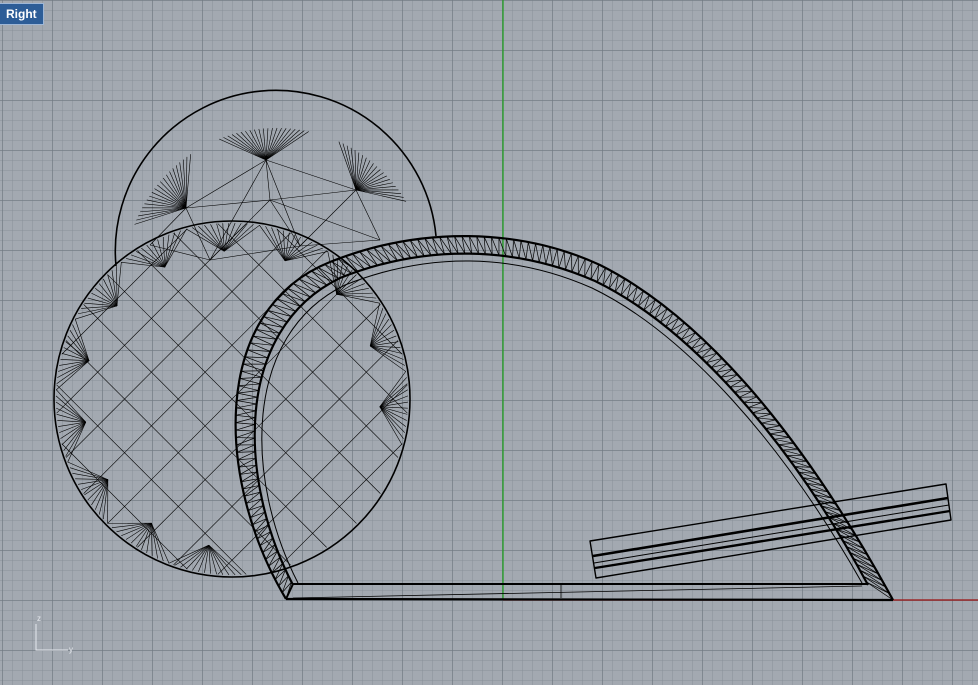 This screenshot has height=685, width=978. What do you see at coordinates (22, 14) in the screenshot?
I see `viewport-title-tab: Right` at bounding box center [22, 14].